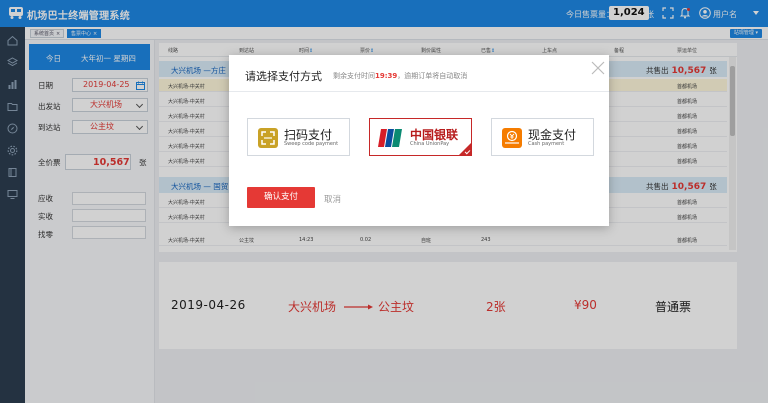 The width and height of the screenshot is (768, 403). What do you see at coordinates (311, 144) in the screenshot?
I see `pay-option-sub: Sweep code payment` at bounding box center [311, 144].